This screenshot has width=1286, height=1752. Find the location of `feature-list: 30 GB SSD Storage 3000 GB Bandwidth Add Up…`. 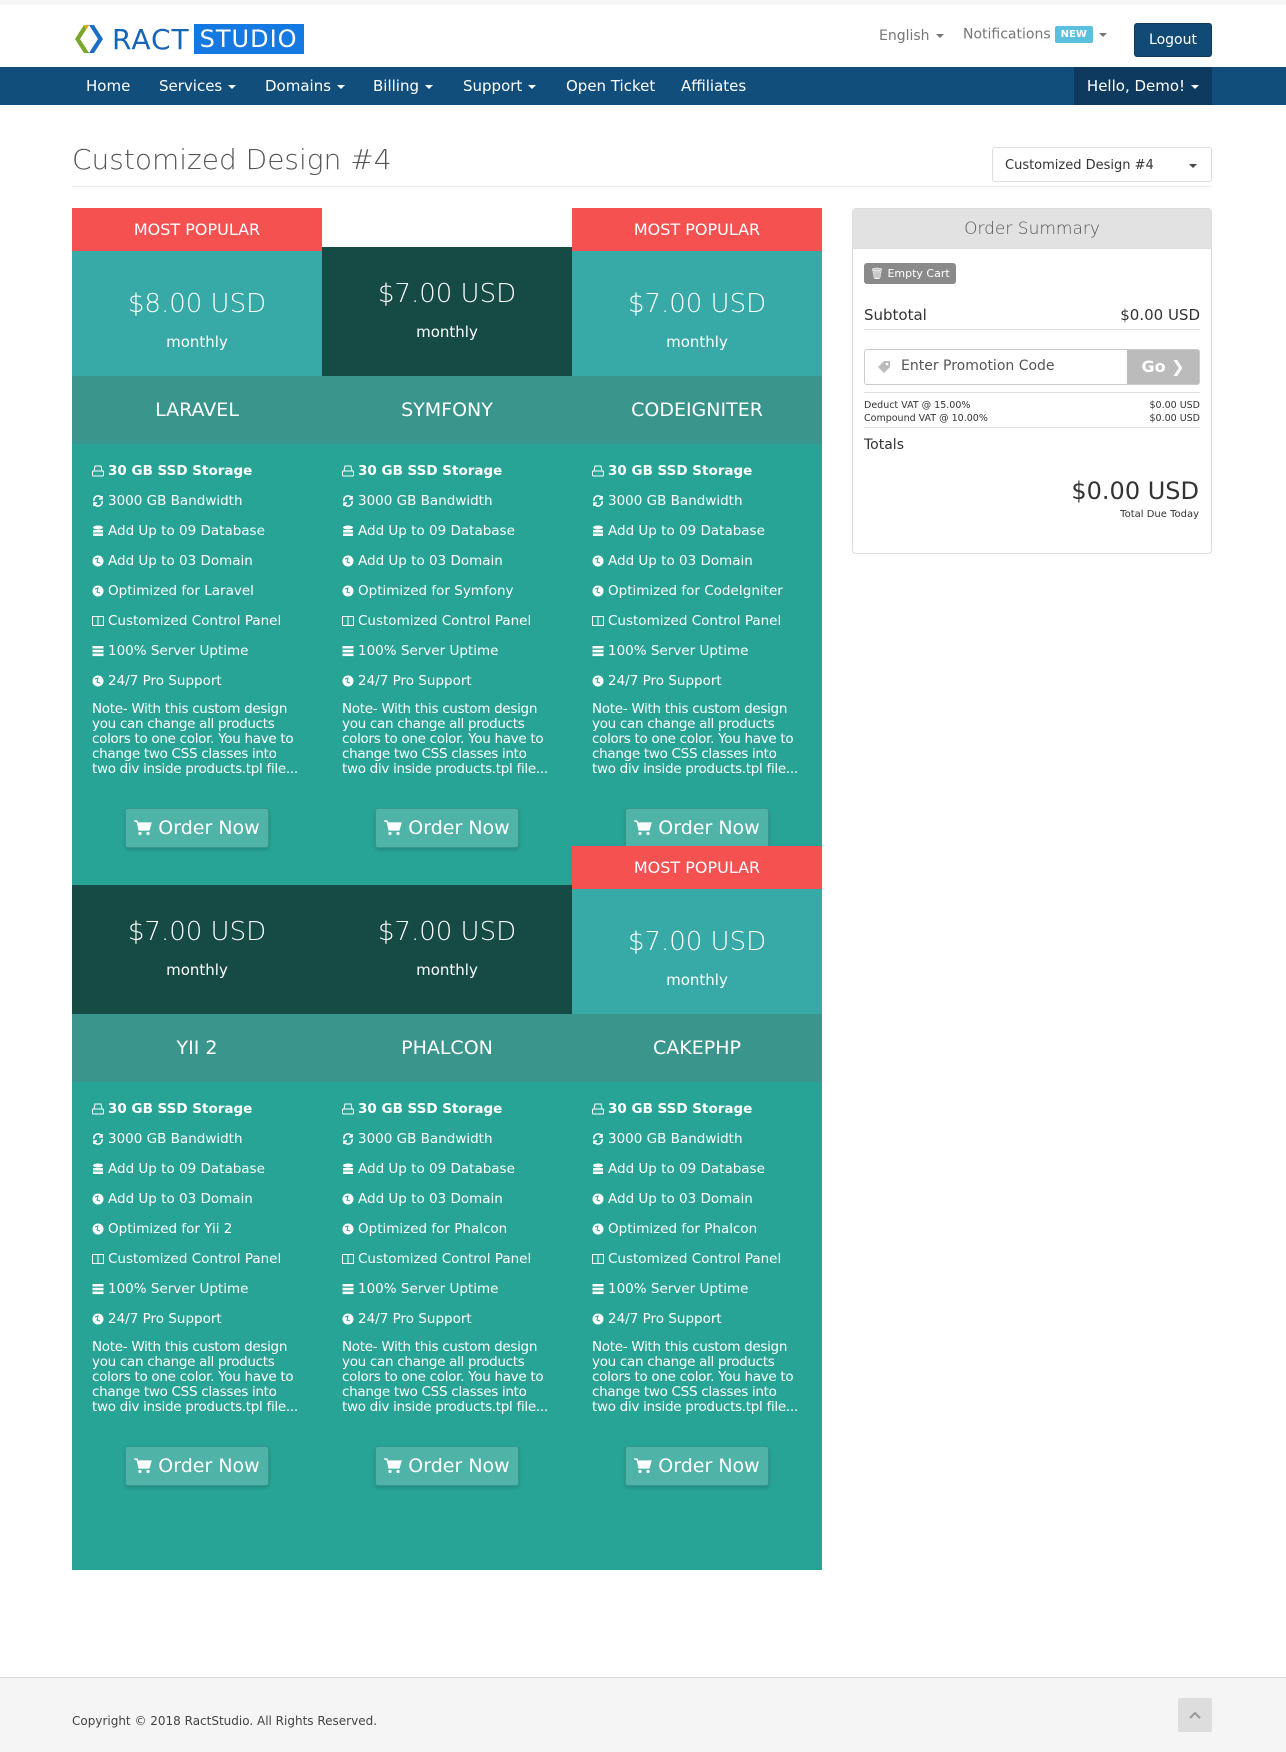

feature-list: 30 GB SSD Storage 3000 GB Bandwidth Add Up… is located at coordinates (197, 616).